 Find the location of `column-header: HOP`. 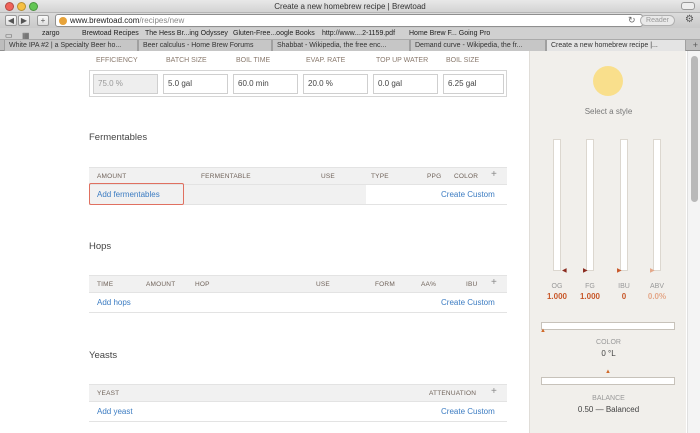

column-header: HOP is located at coordinates (202, 284).